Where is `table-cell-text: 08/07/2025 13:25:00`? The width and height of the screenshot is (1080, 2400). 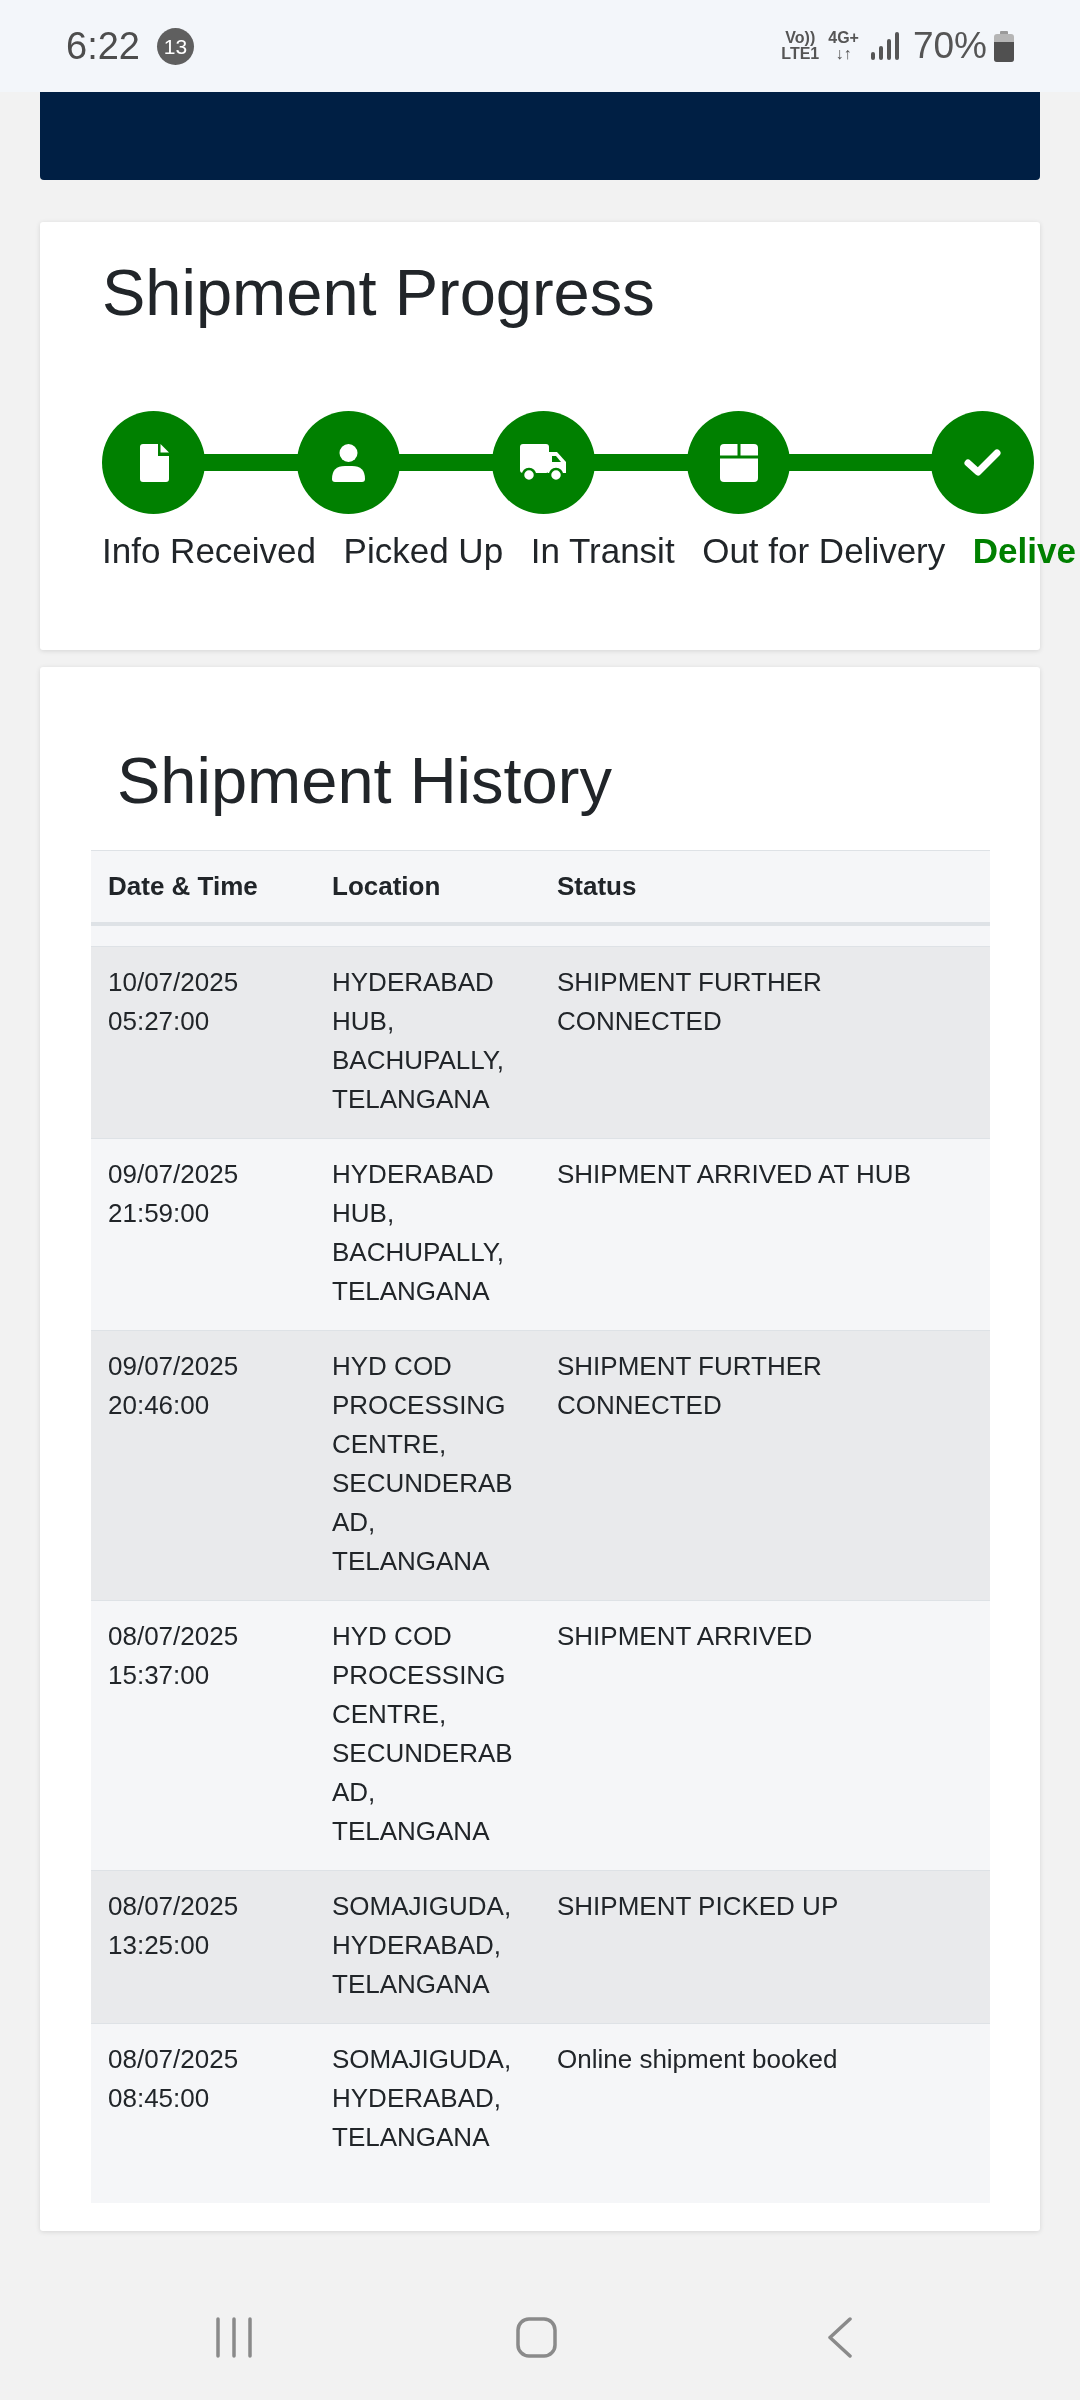 table-cell-text: 08/07/2025 13:25:00 is located at coordinates (173, 1926).